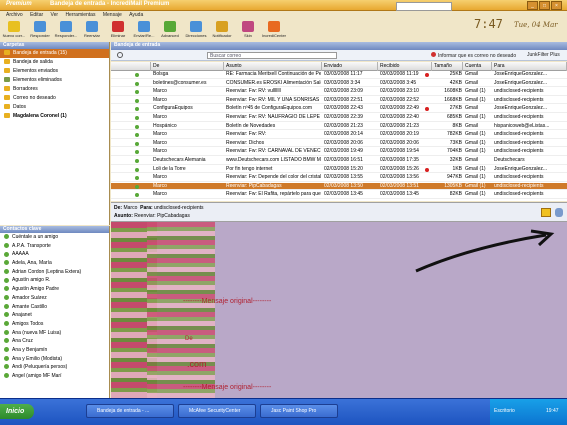 The width and height of the screenshot is (567, 425). I want to click on message-sent: 02/03/2008 20:14, so click(343, 134).